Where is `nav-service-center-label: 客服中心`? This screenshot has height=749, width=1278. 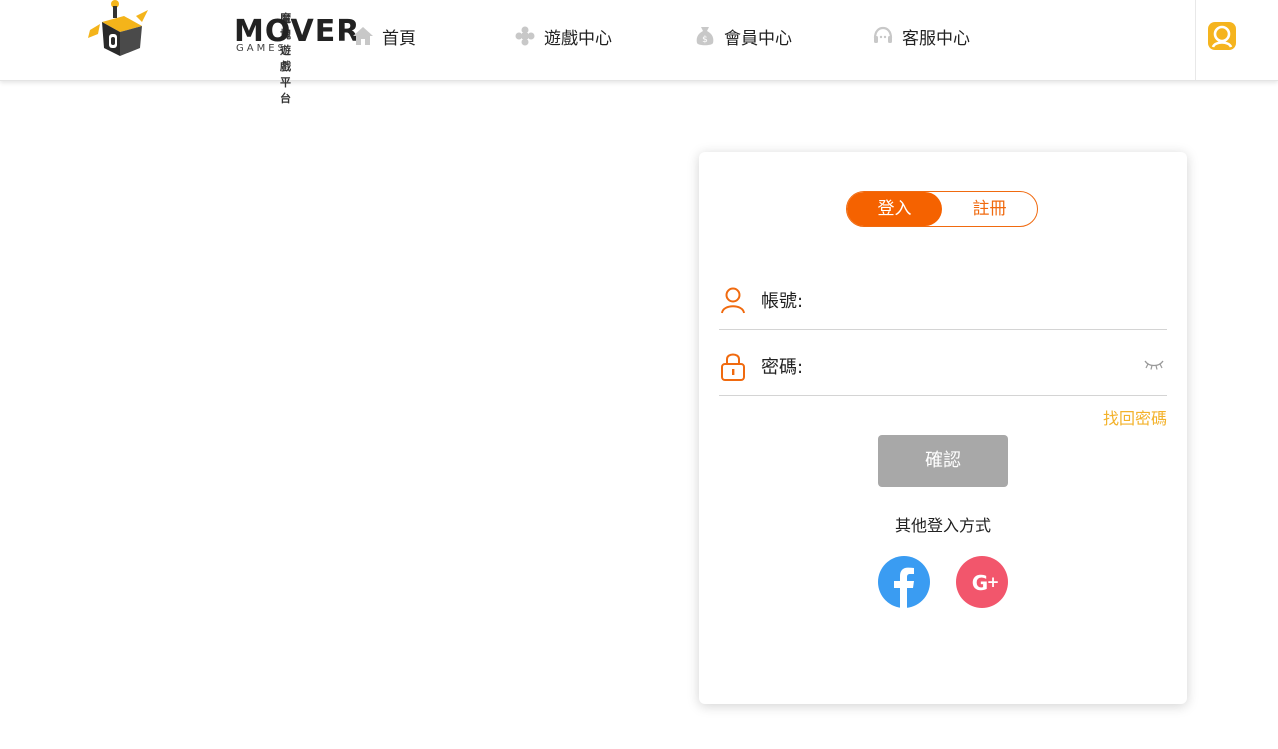
nav-service-center-label: 客服中心 is located at coordinates (936, 38).